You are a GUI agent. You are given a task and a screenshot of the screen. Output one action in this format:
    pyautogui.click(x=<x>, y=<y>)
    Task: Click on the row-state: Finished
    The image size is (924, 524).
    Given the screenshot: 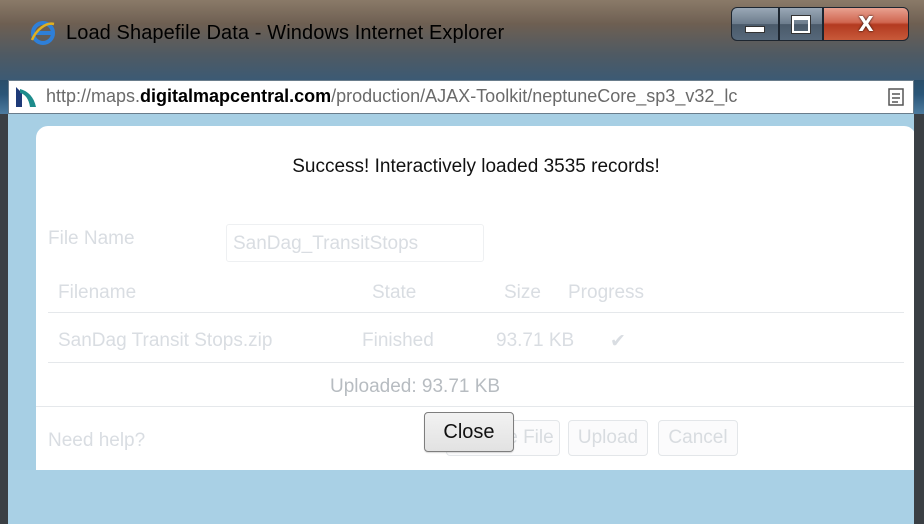 What is the action you would take?
    pyautogui.click(x=398, y=340)
    